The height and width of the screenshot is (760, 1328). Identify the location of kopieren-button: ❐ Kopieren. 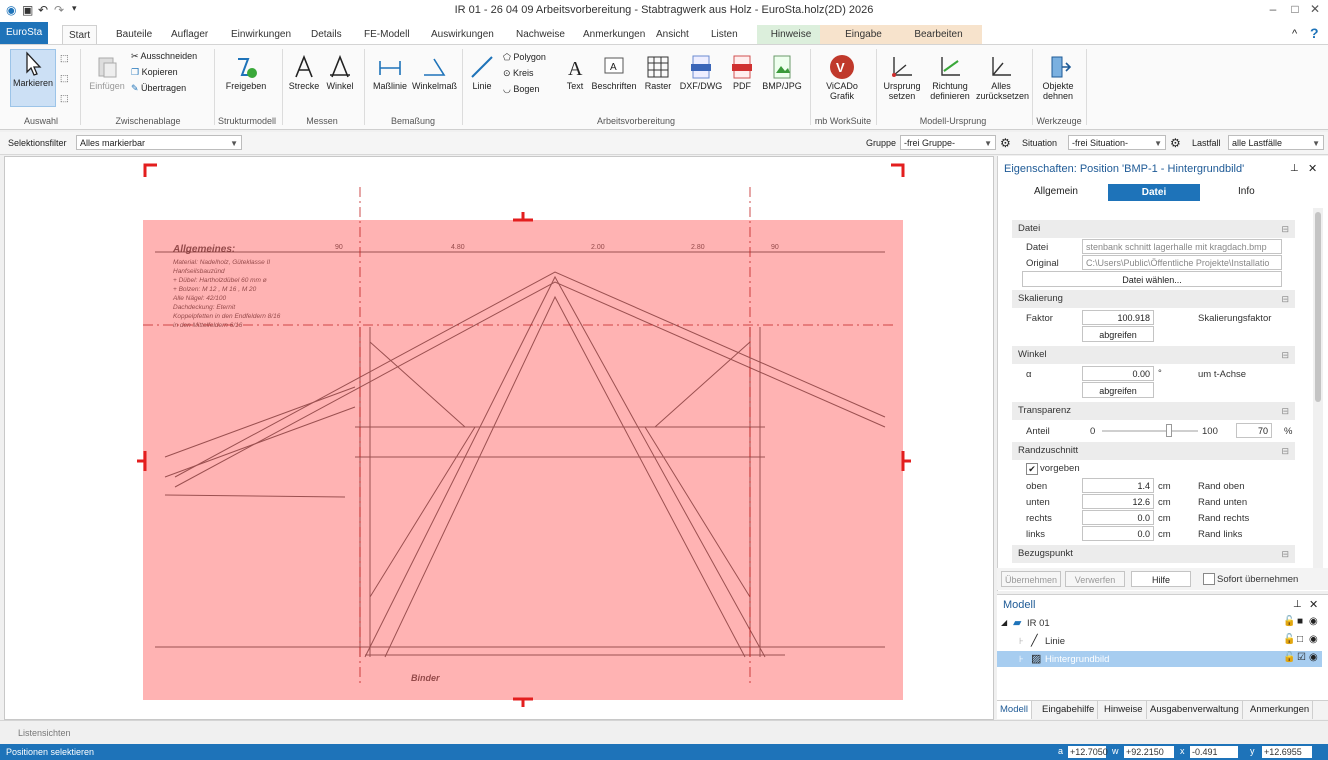
(154, 72).